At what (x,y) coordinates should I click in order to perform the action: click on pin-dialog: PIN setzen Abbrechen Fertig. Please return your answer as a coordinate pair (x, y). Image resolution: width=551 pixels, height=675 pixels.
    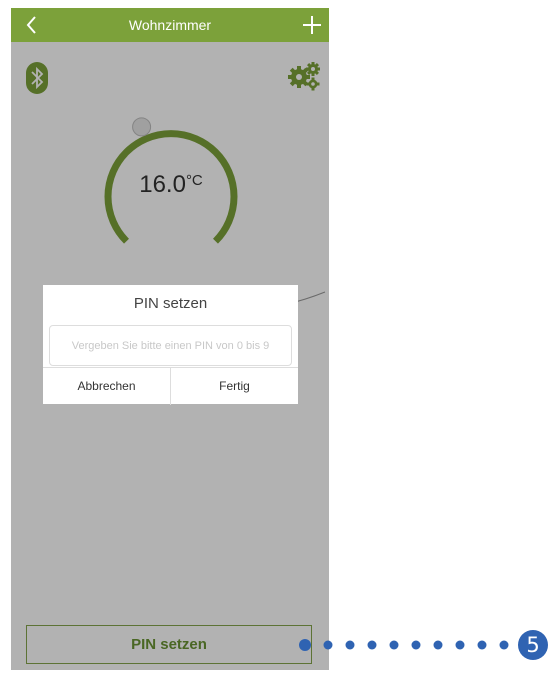
    Looking at the image, I should click on (170, 345).